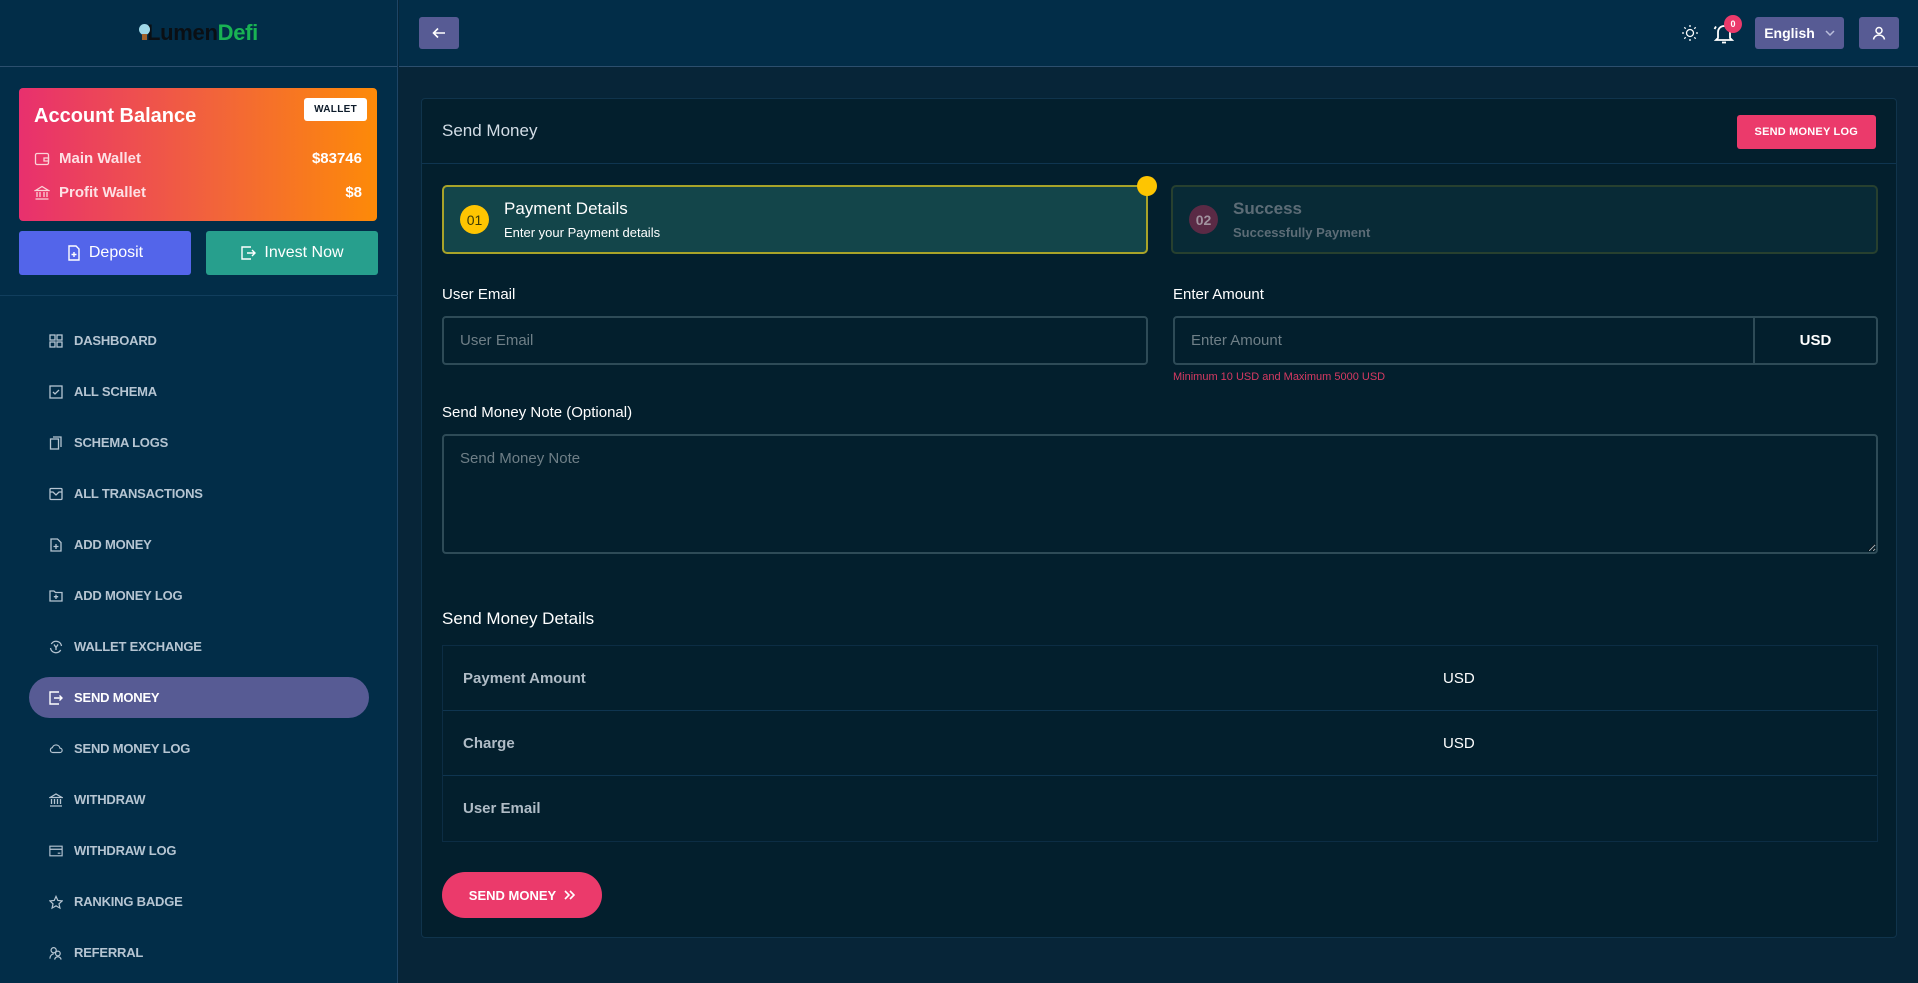  Describe the element at coordinates (182, 32) in the screenshot. I see `brand-name-part1: Lumen` at that location.